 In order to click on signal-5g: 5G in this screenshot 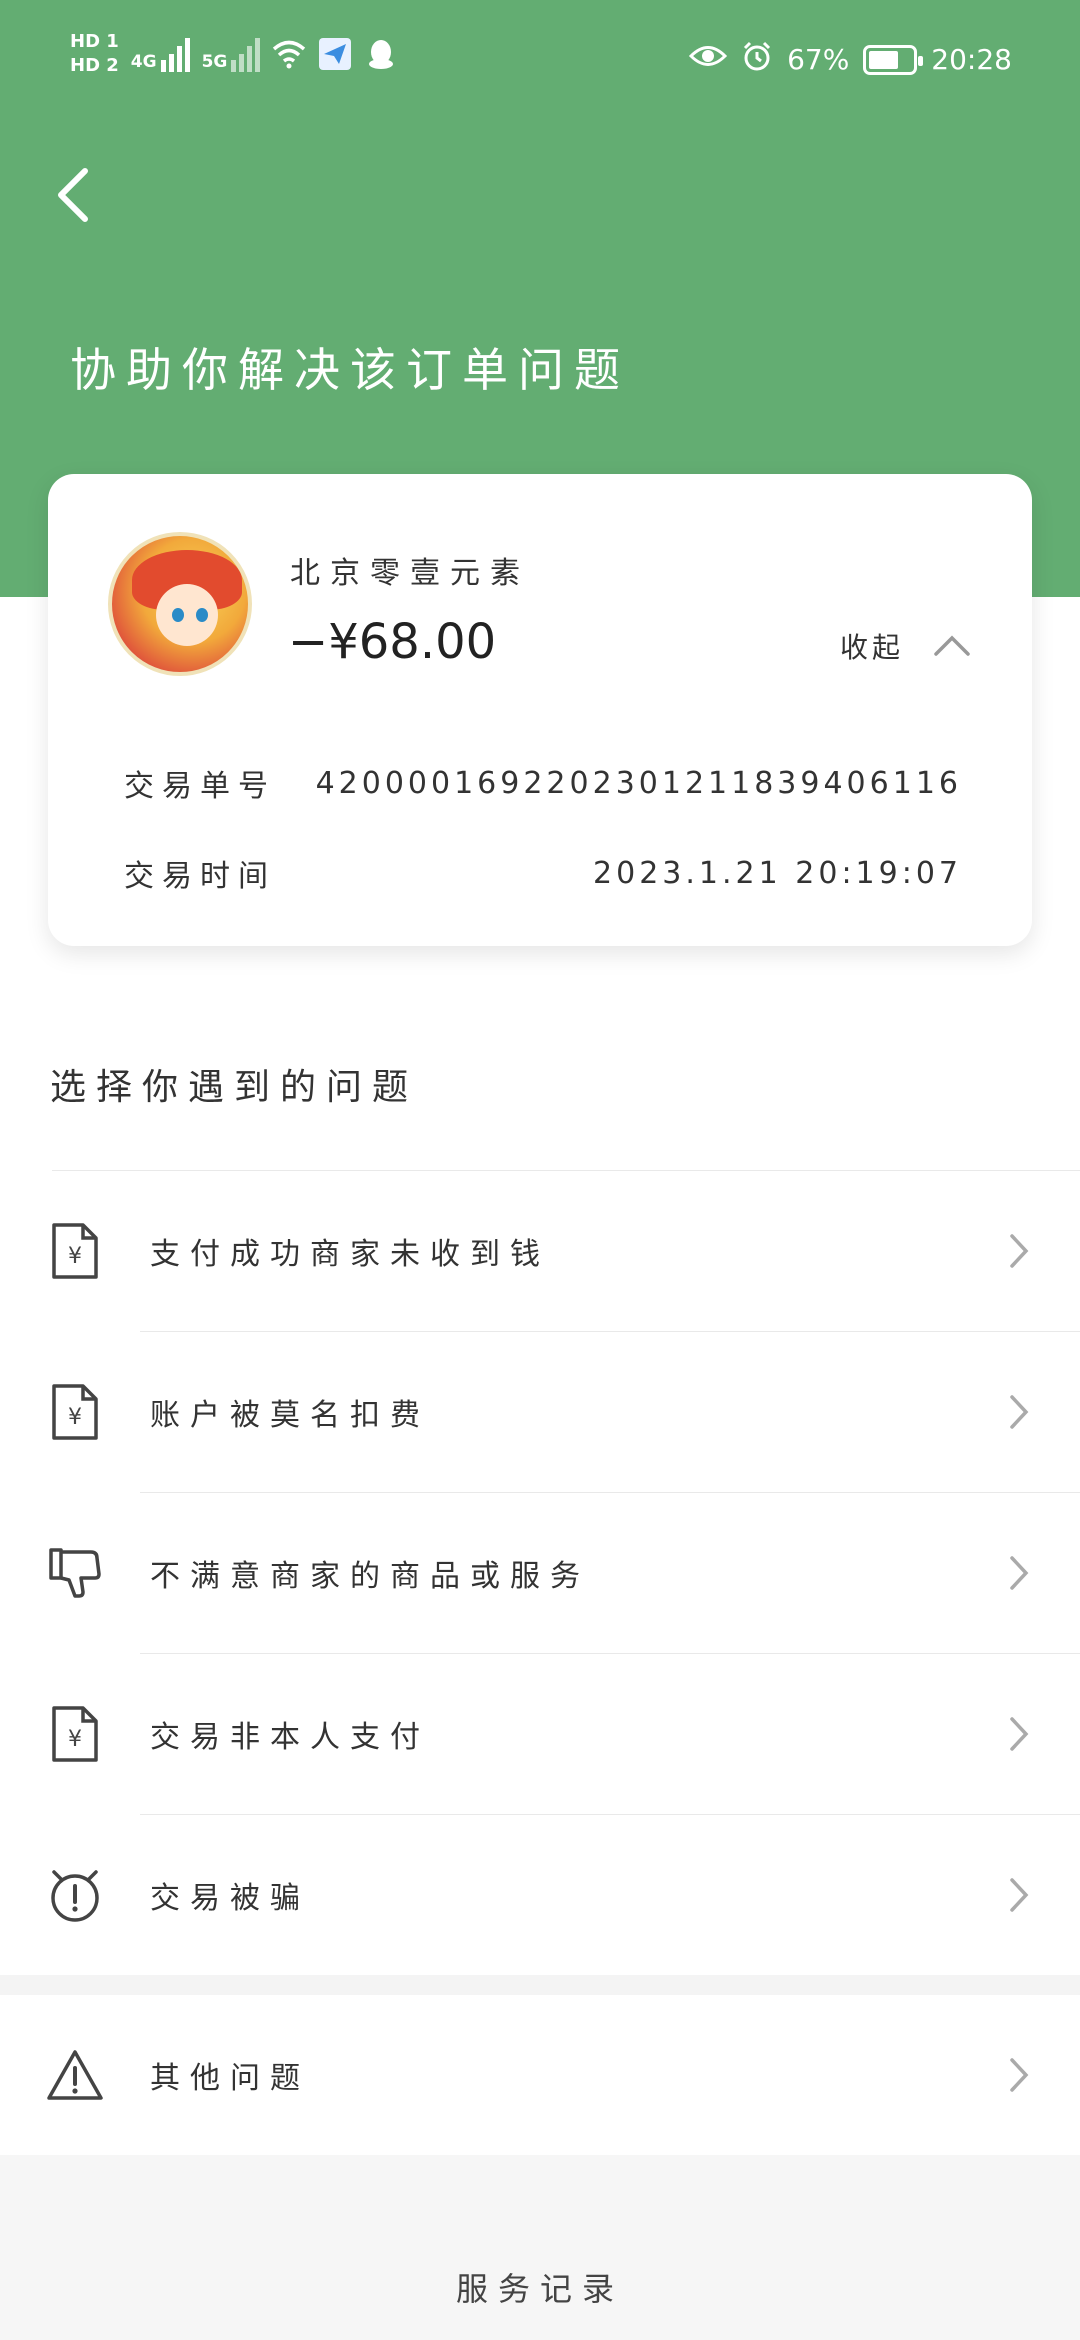, I will do `click(231, 54)`.